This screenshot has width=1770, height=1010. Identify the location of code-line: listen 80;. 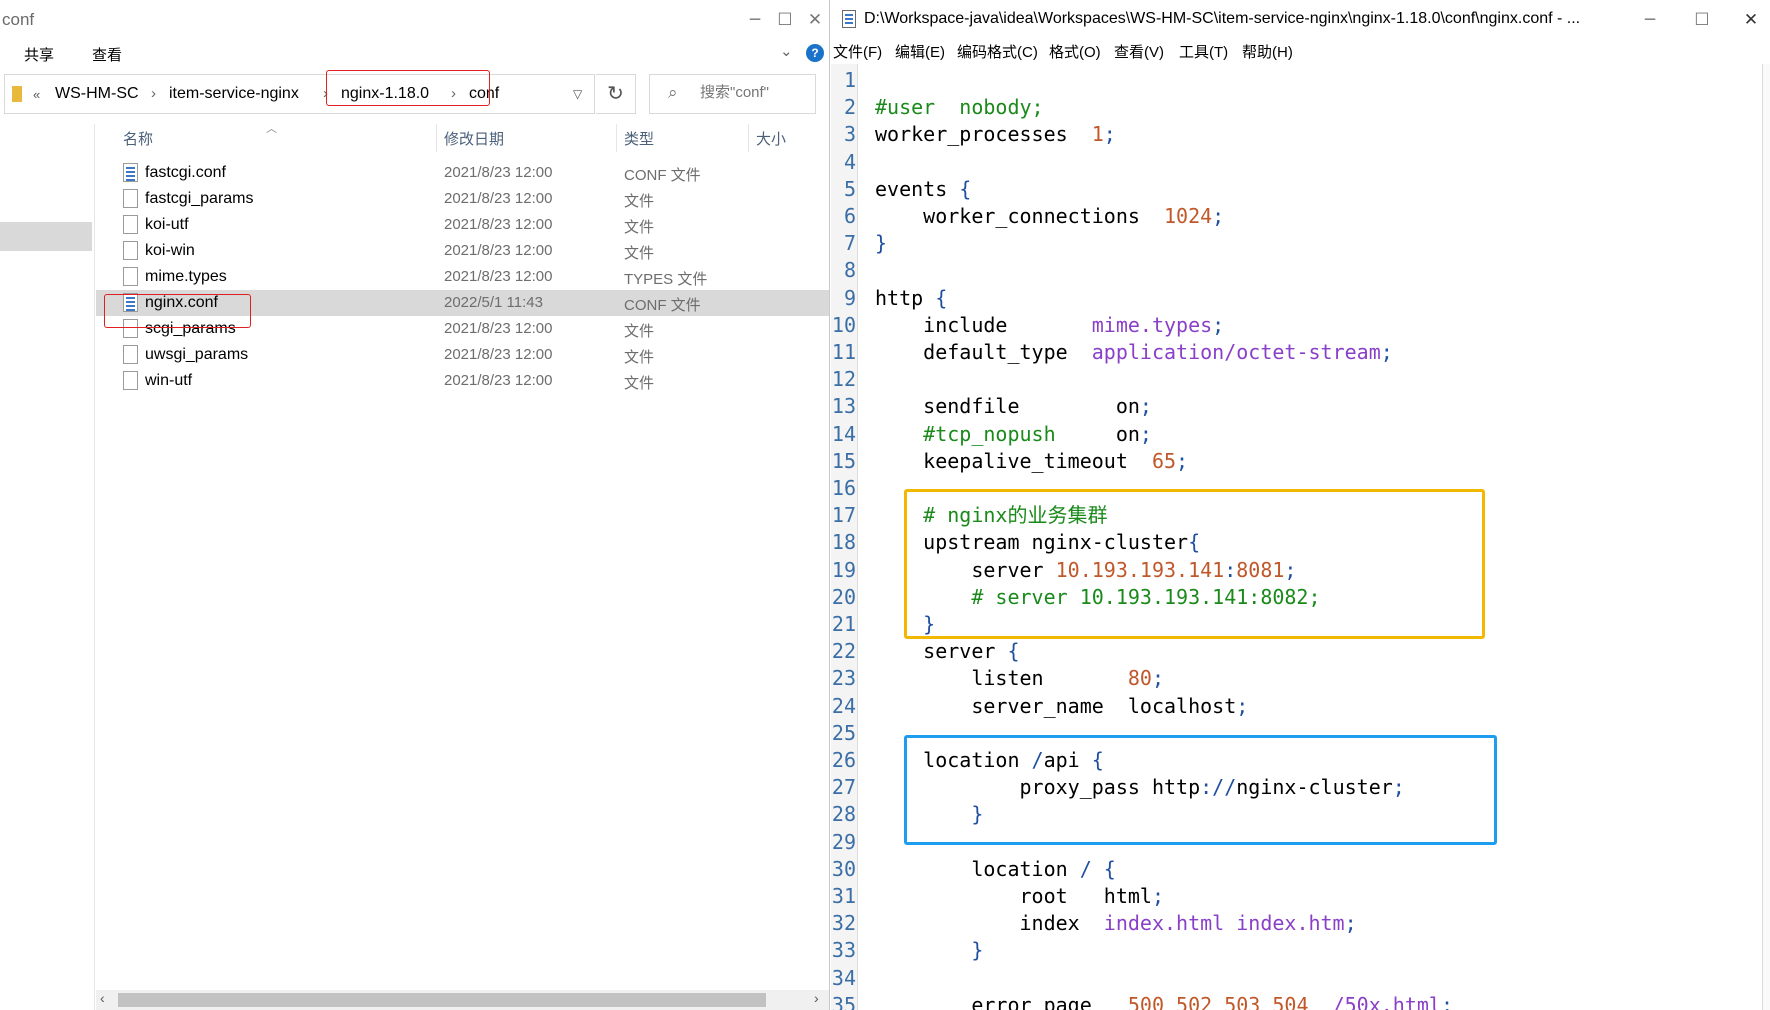
(1019, 678).